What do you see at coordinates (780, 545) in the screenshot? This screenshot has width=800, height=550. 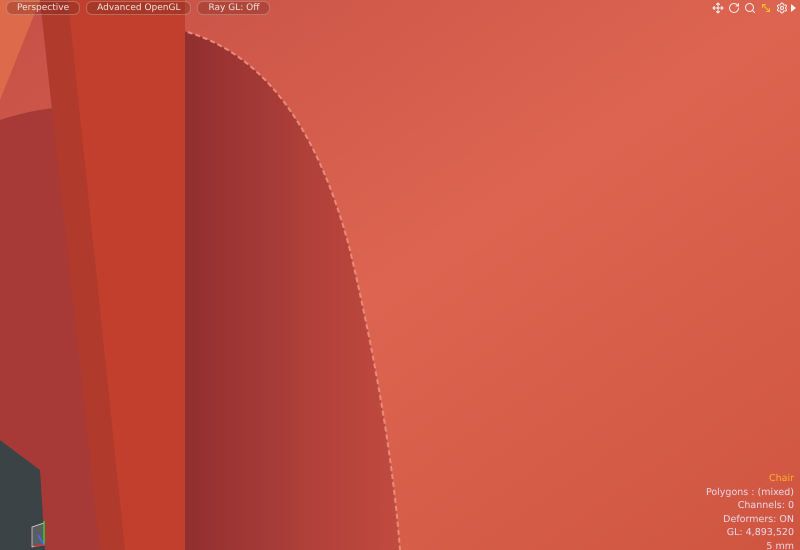 I see `stat-line: 5 mm` at bounding box center [780, 545].